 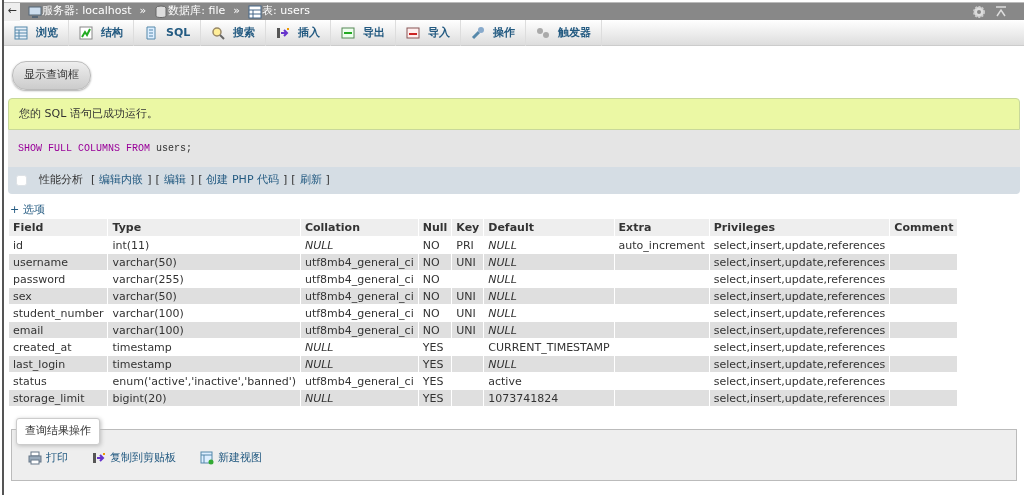 What do you see at coordinates (413, 33) in the screenshot?
I see `import-icon` at bounding box center [413, 33].